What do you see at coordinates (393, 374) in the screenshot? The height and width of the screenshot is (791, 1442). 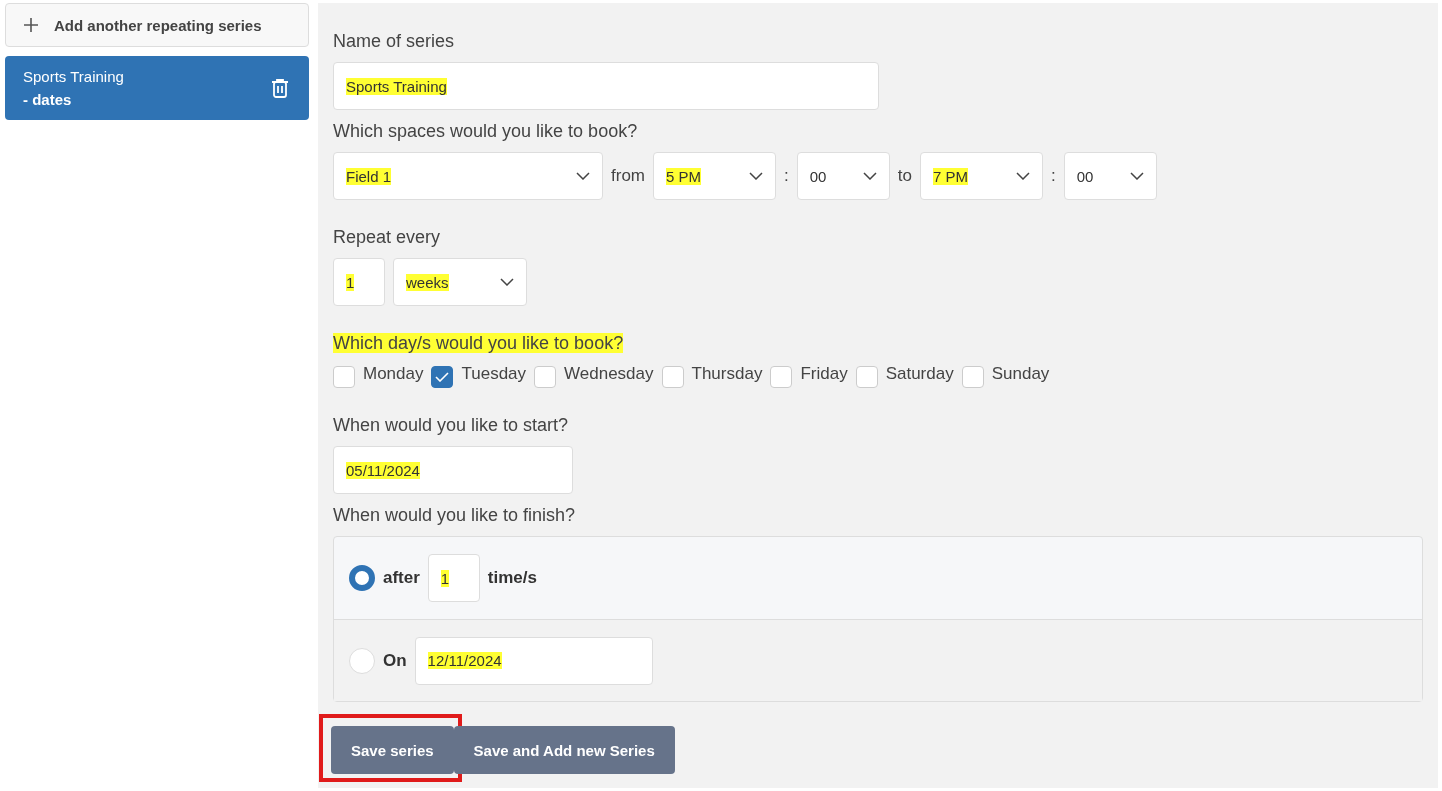 I see `checkbox-label: Monday` at bounding box center [393, 374].